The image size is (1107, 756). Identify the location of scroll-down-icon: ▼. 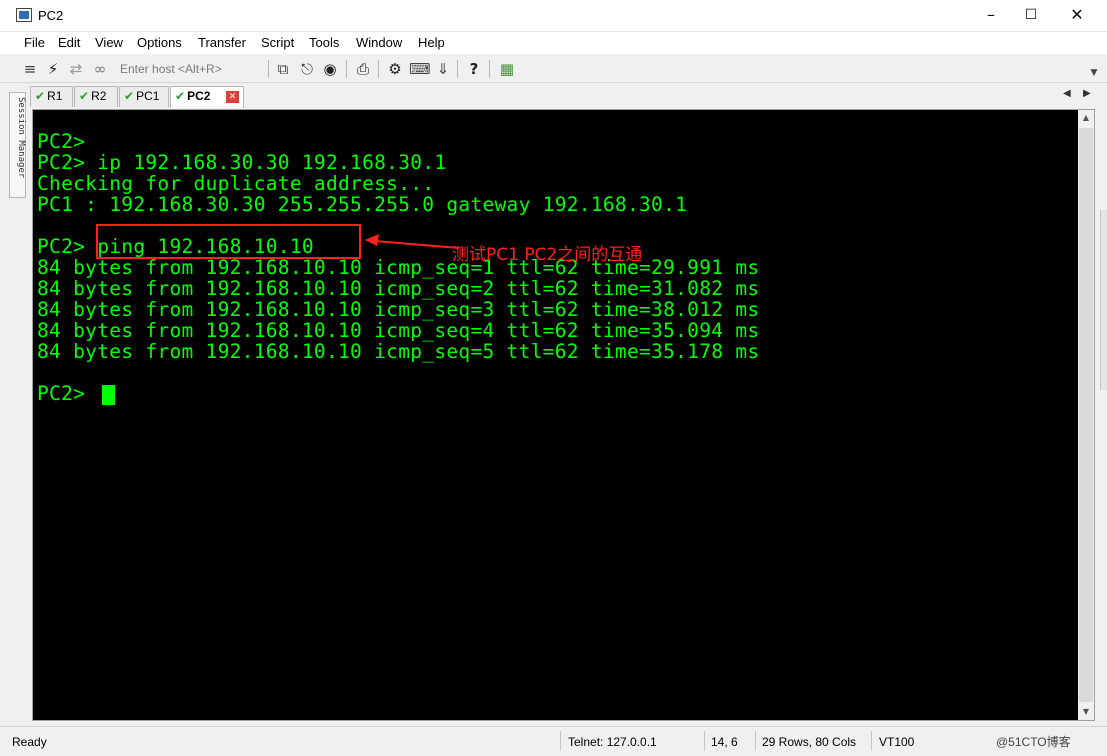
(1086, 712).